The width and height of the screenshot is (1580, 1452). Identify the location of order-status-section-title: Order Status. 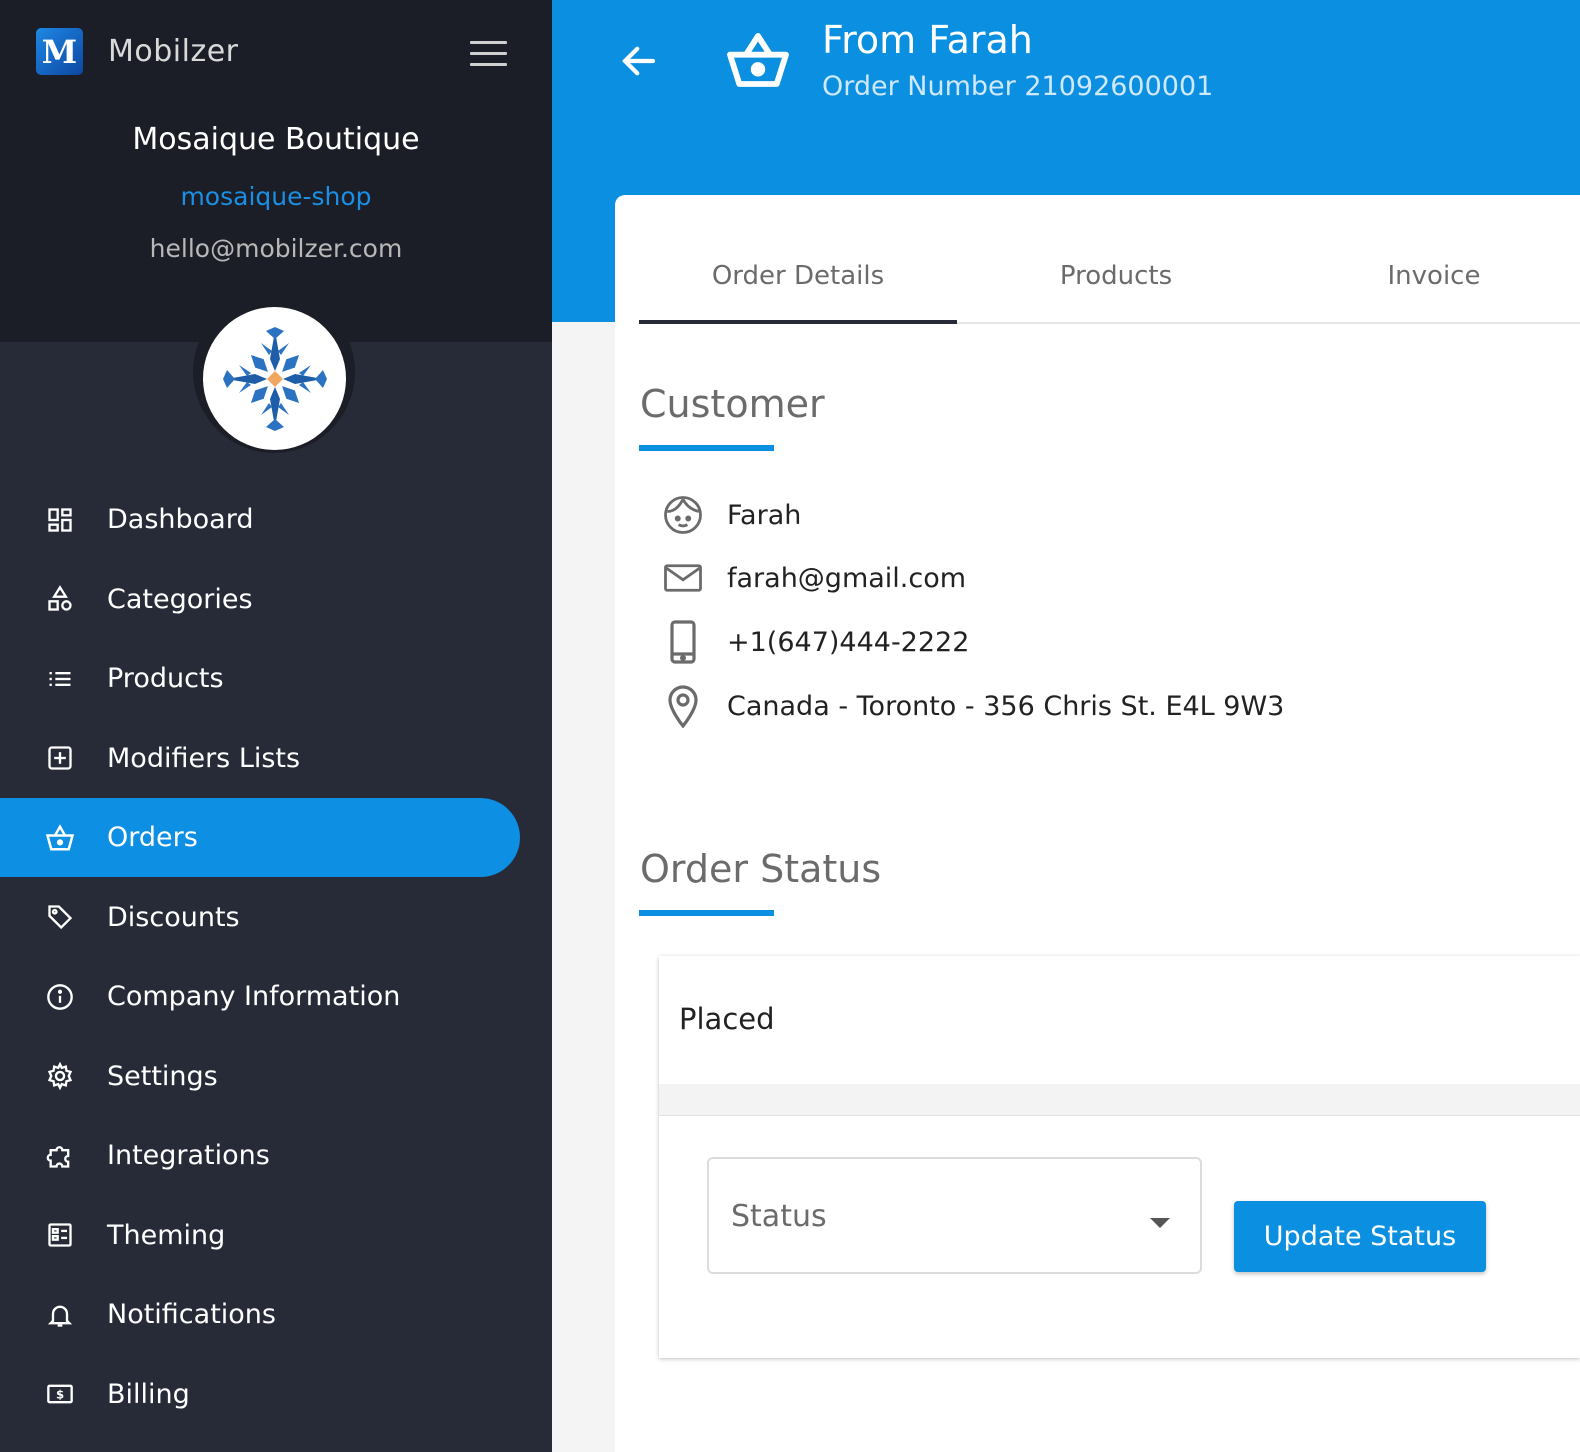
(761, 869).